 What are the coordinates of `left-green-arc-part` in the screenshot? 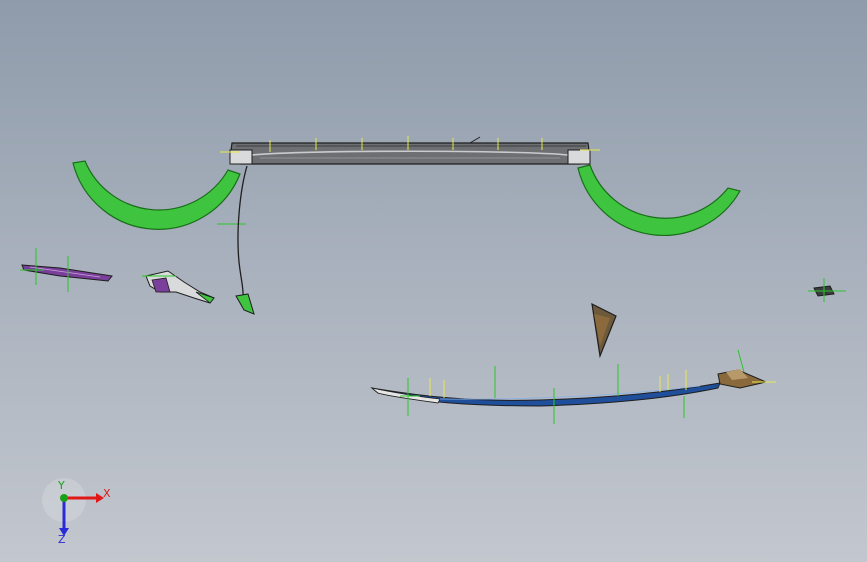 It's located at (159, 195).